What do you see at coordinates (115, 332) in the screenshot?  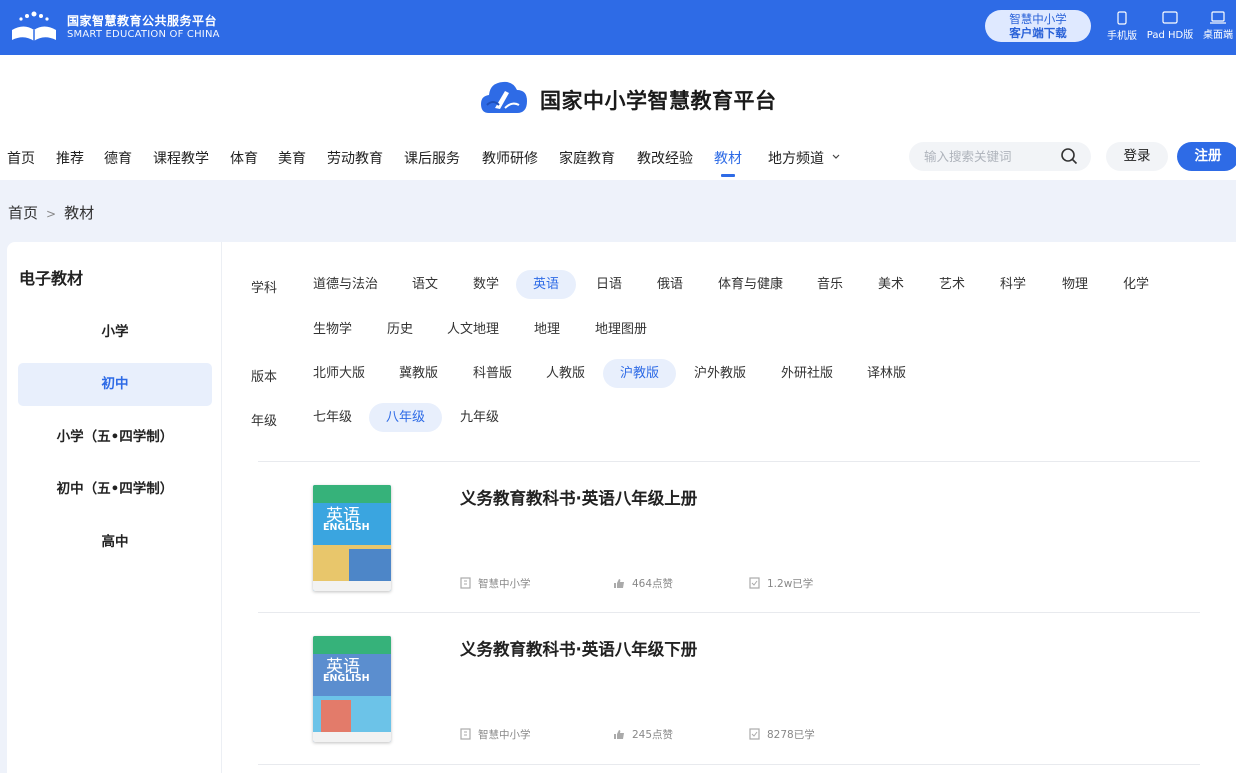 I see `sidebar-item-primary: 小学` at bounding box center [115, 332].